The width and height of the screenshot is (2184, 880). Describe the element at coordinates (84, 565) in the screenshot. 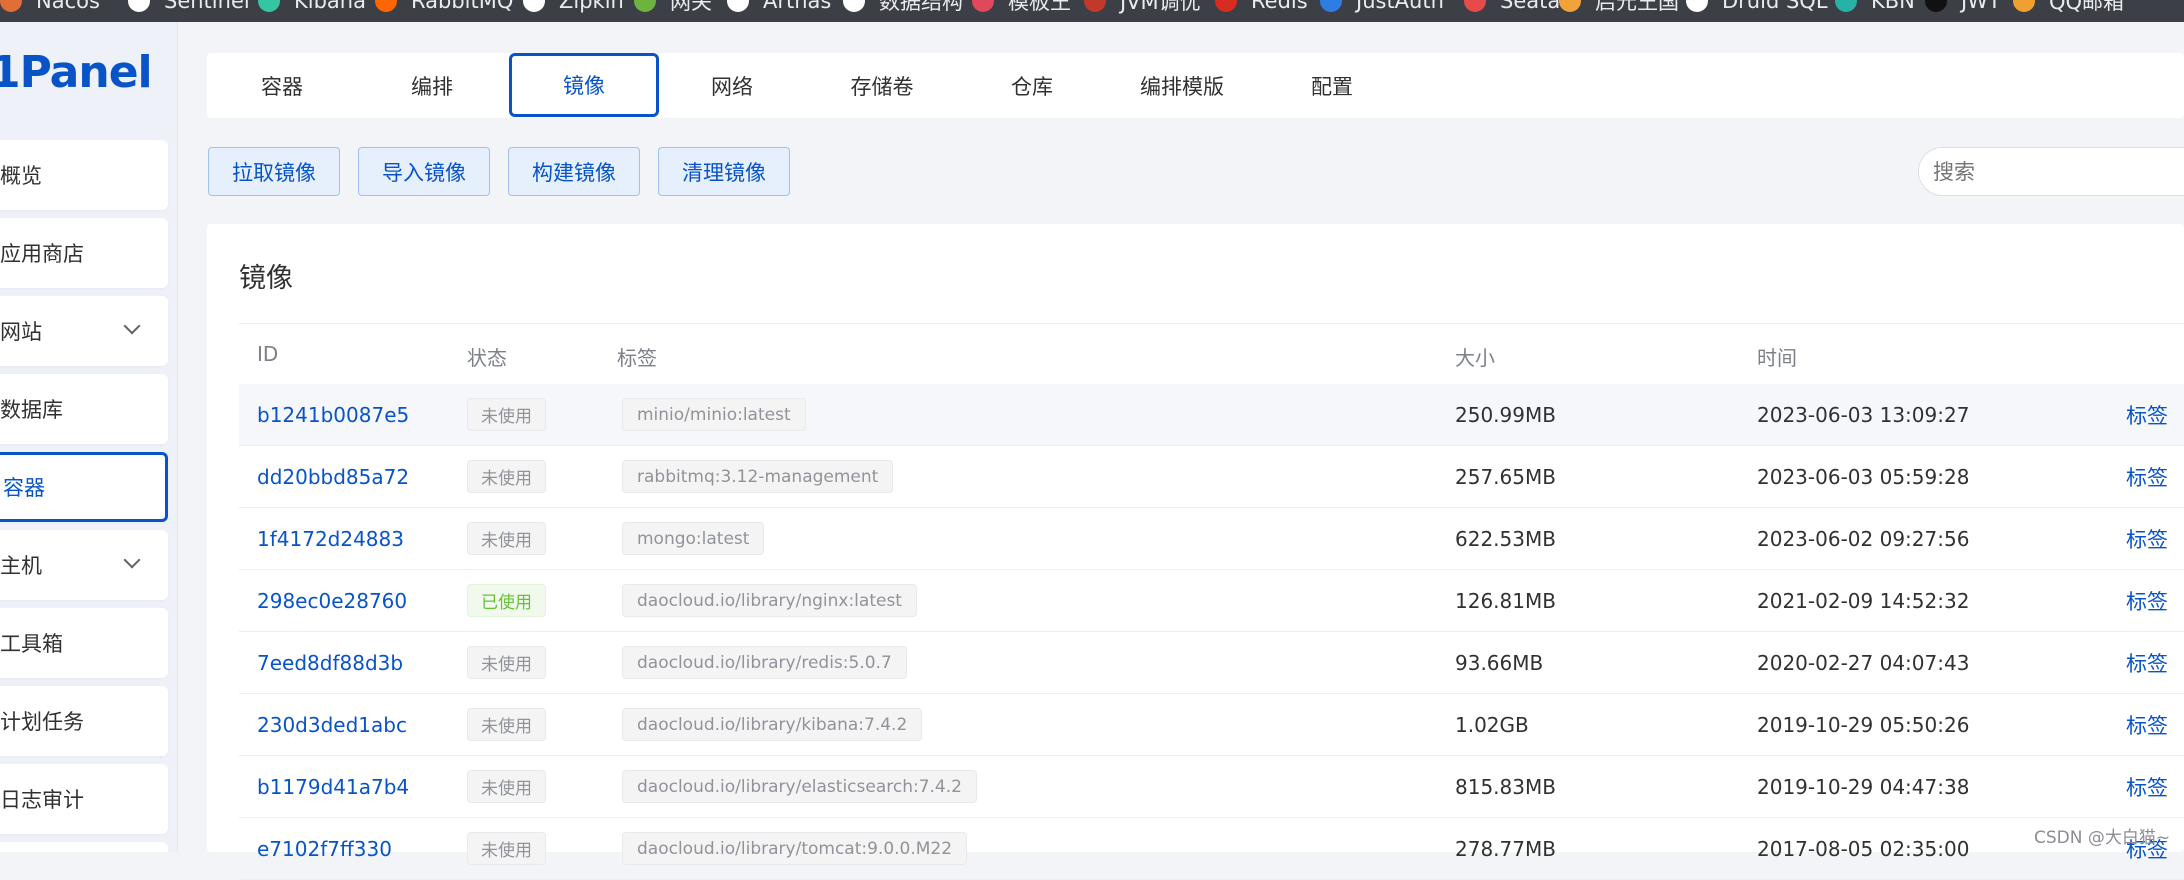

I see `sidebar-item: 主机` at that location.